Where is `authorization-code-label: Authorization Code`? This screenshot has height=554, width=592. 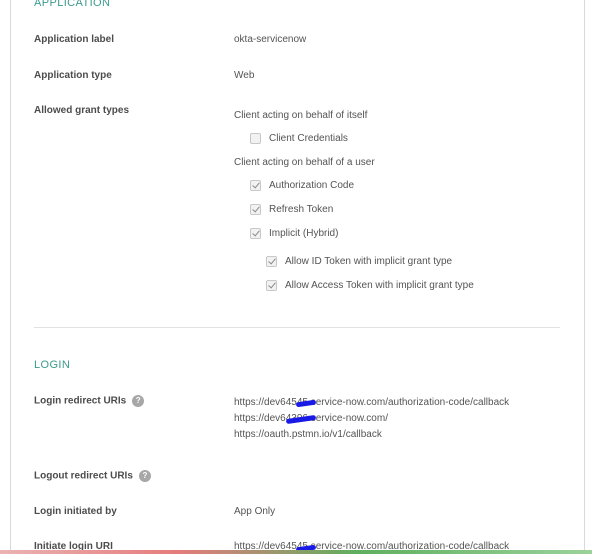
authorization-code-label: Authorization Code is located at coordinates (312, 185).